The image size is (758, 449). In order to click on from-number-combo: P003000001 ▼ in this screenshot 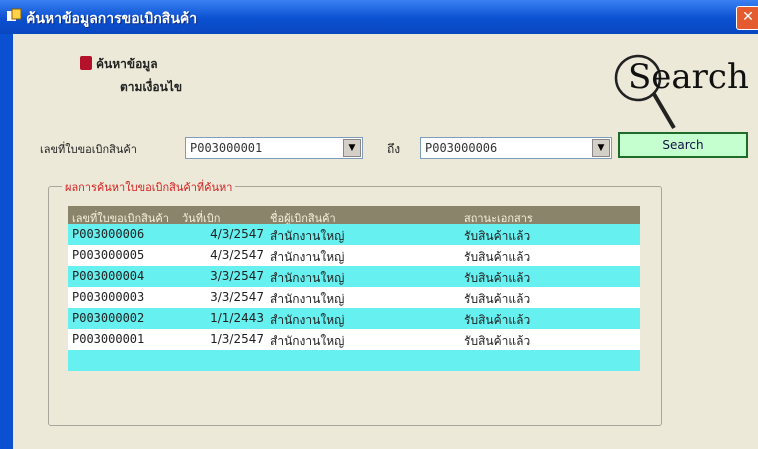, I will do `click(274, 148)`.